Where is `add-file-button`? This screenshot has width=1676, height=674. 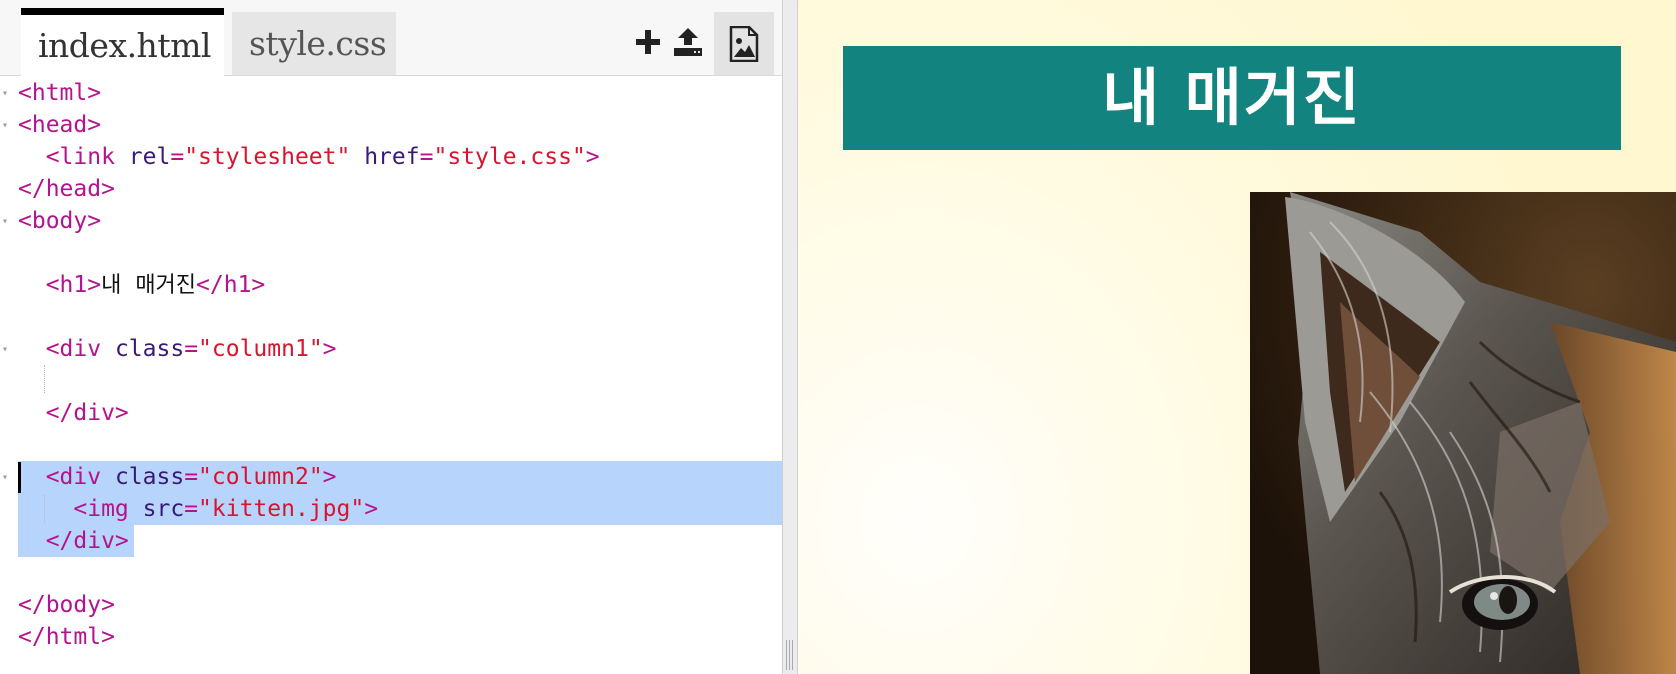 add-file-button is located at coordinates (648, 42).